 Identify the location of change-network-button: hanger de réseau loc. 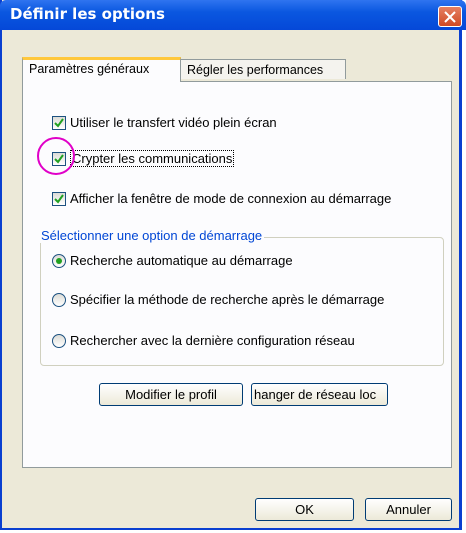
(319, 394).